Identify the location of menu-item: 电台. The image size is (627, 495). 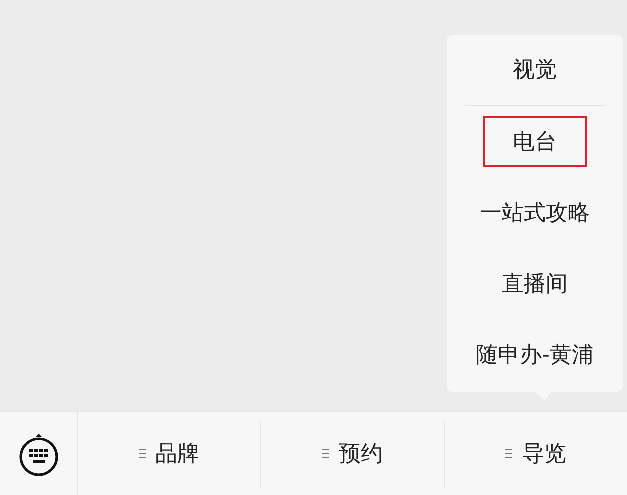
(535, 141).